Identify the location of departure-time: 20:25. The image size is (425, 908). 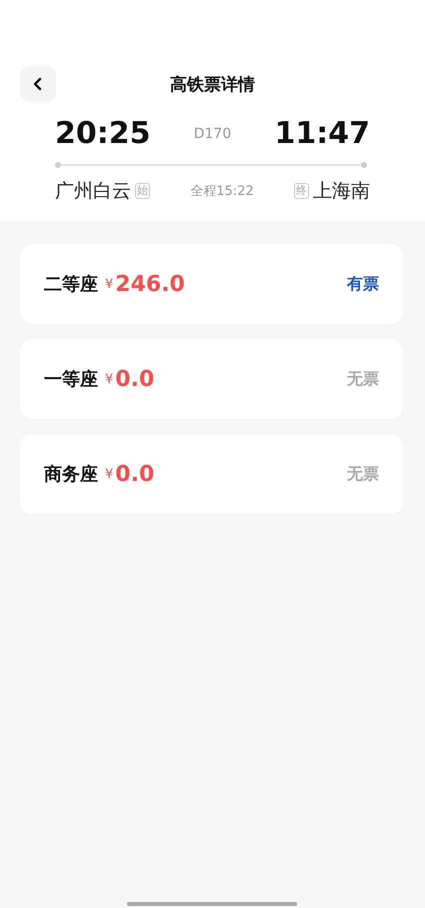
(102, 133).